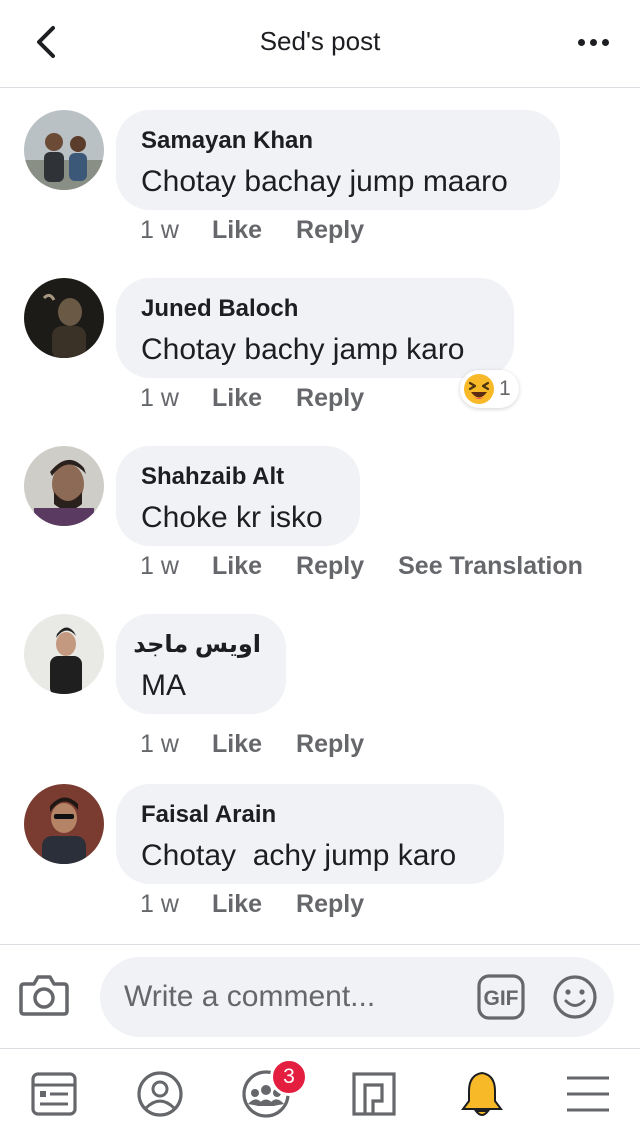 The image size is (640, 1136). I want to click on reaction-count: 1, so click(505, 388).